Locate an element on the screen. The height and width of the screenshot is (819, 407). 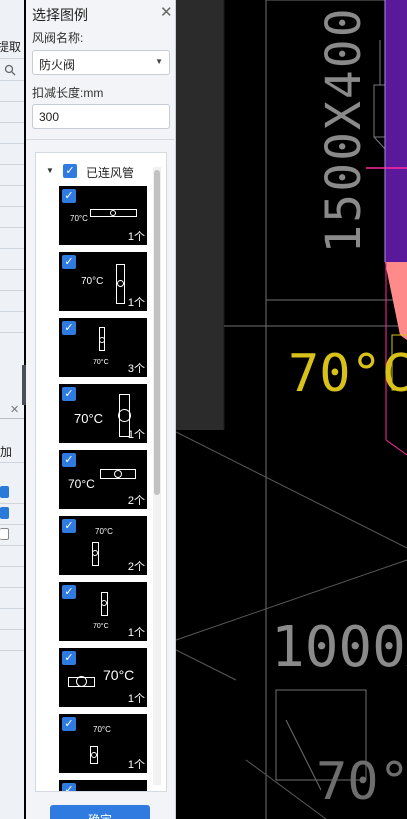
duct-size-label: 1500X400 is located at coordinates (344, 130).